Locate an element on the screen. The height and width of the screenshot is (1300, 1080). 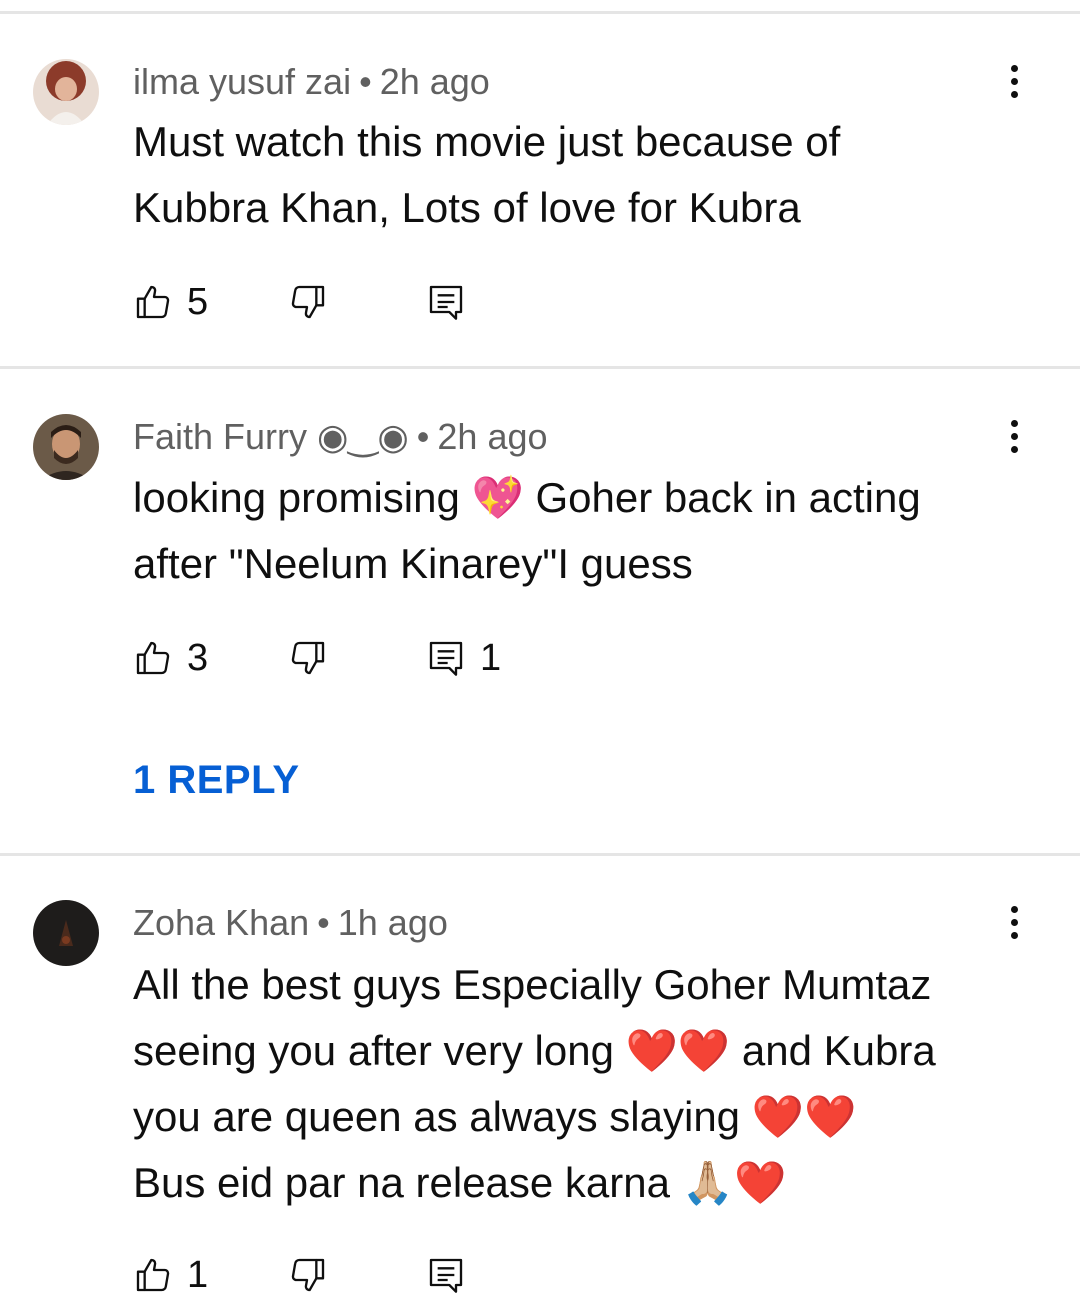
text-segment: you are queen as always slaying is located at coordinates (442, 1116).